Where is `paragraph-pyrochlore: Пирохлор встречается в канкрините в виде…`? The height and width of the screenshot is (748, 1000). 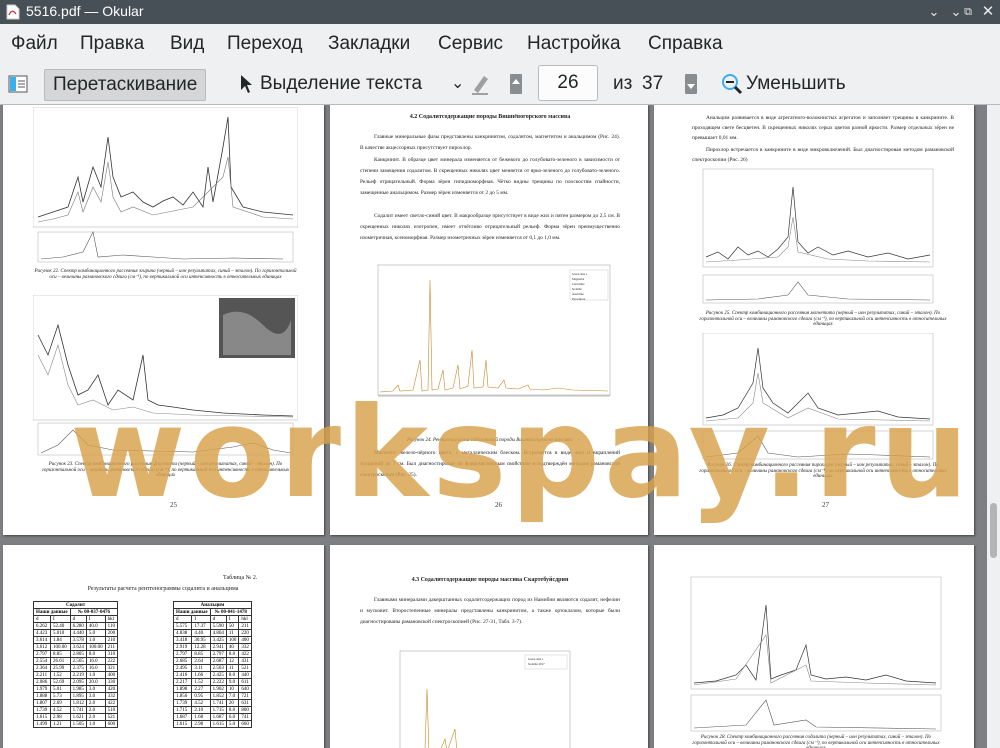
paragraph-pyrochlore: Пирохлор встречается в канкрините в виде… is located at coordinates (823, 155).